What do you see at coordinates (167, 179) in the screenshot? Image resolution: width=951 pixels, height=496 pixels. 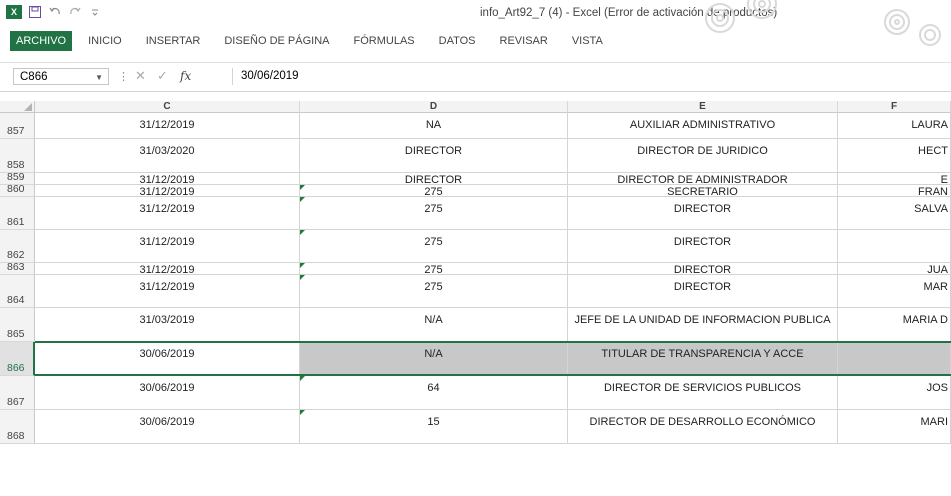 I see `cell-c859: 31/12/2019` at bounding box center [167, 179].